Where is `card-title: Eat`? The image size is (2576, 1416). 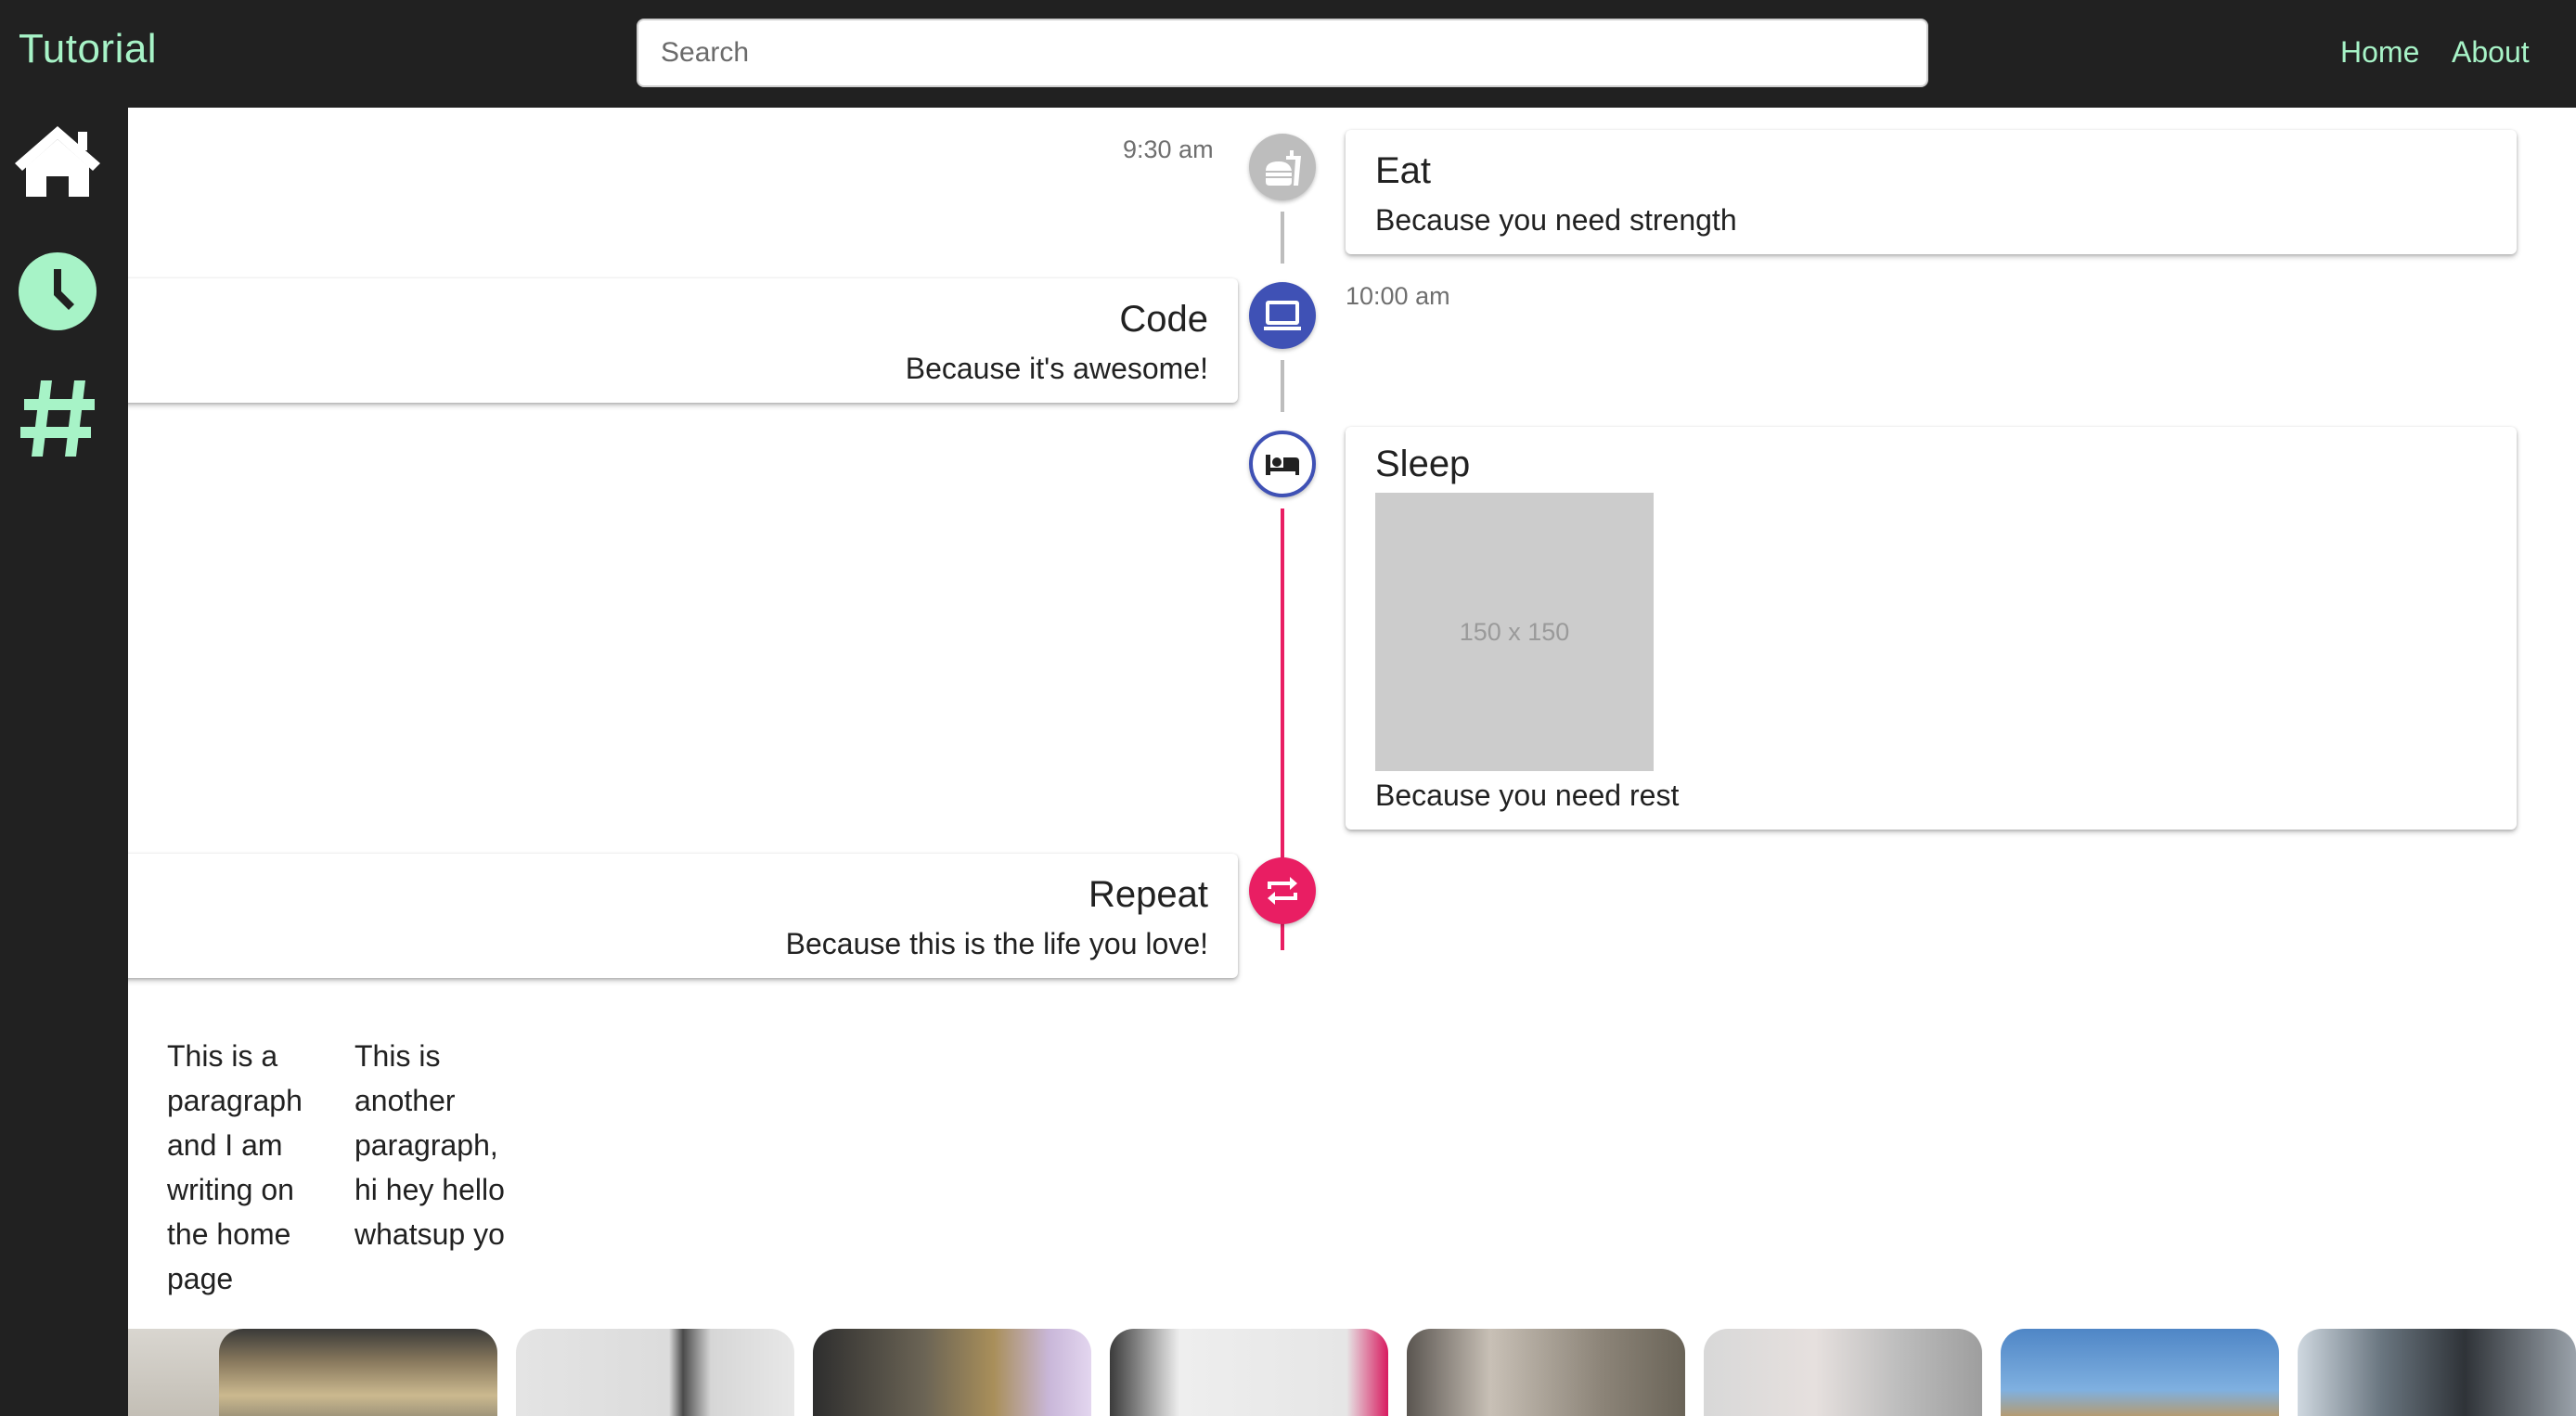 card-title: Eat is located at coordinates (1403, 171).